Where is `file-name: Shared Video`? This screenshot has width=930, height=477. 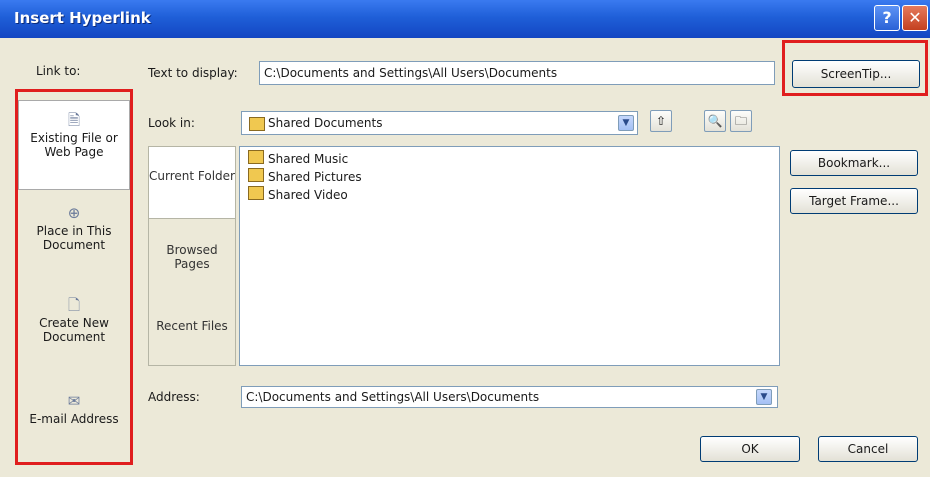
file-name: Shared Video is located at coordinates (308, 195).